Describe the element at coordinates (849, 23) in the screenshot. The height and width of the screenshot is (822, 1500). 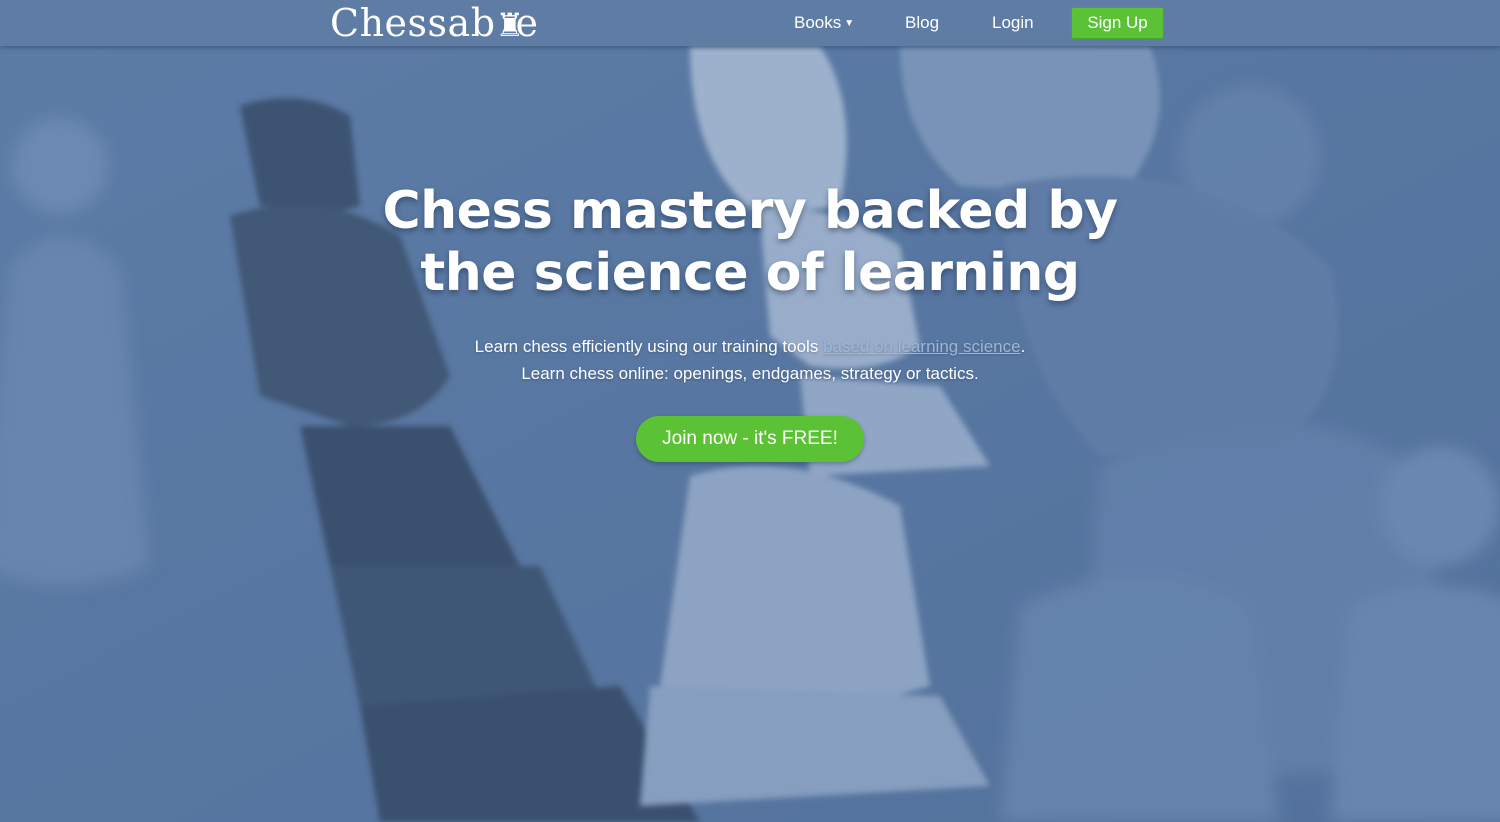
I see `caret-down-icon: ▼` at that location.